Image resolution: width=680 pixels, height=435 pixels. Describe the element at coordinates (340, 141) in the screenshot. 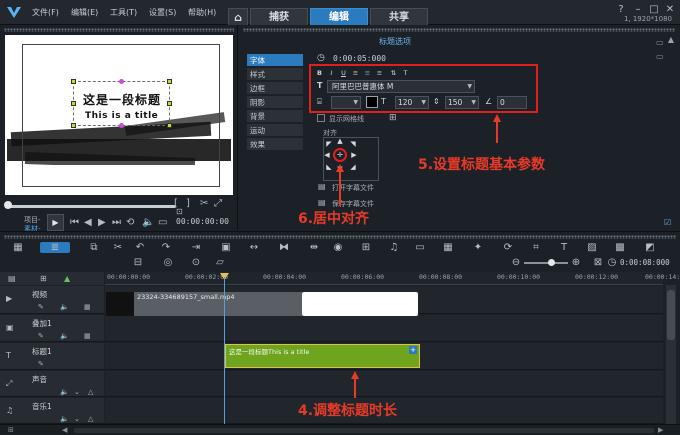

I see `align-top-center-icon: ▲` at that location.